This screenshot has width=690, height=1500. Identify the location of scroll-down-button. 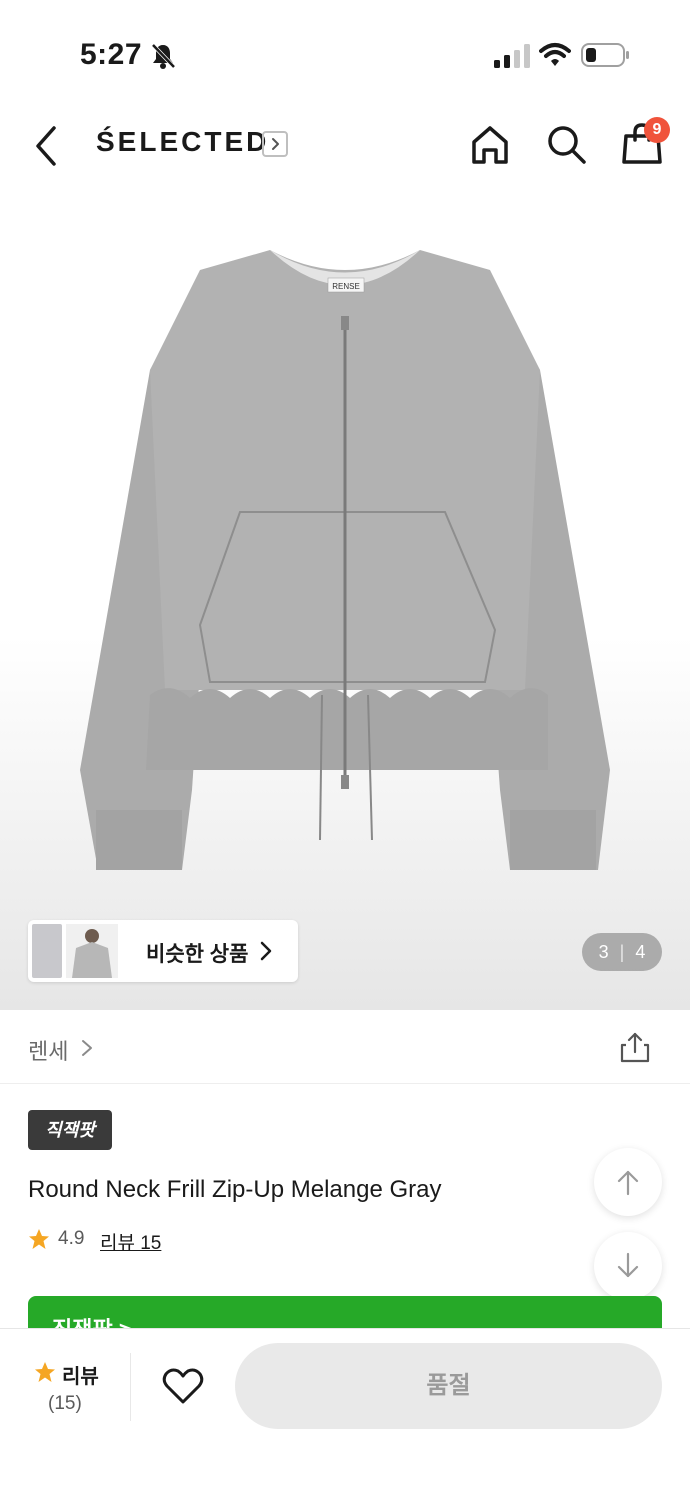
(628, 1266).